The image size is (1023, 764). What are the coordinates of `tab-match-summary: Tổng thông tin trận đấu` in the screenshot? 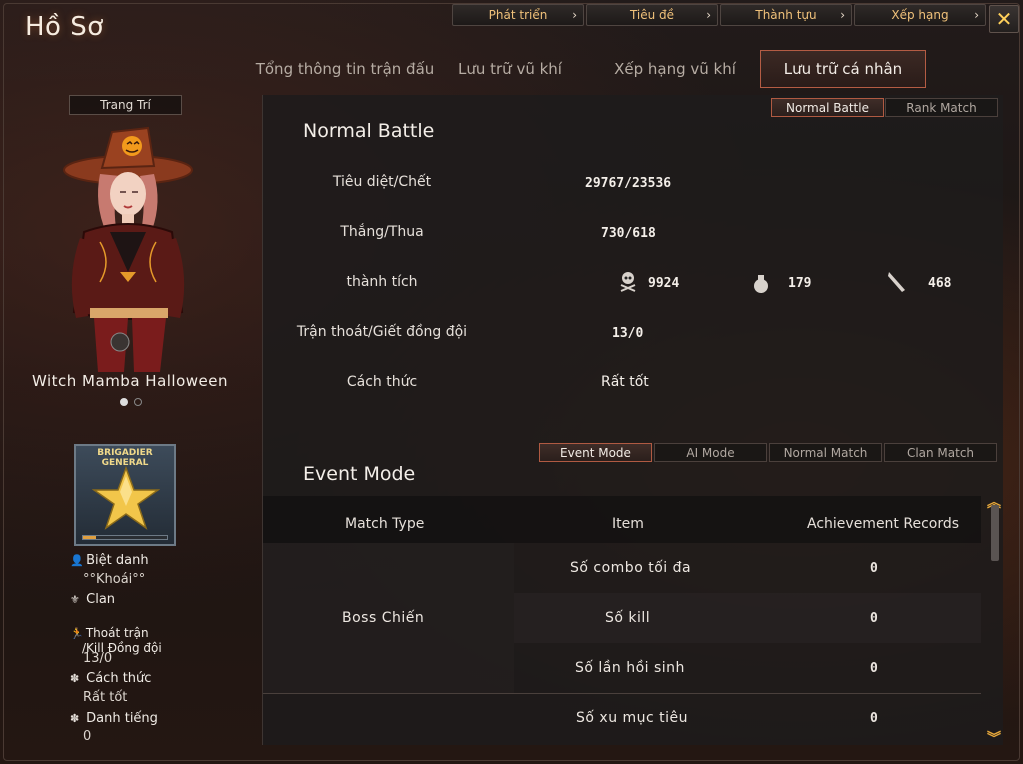 It's located at (345, 69).